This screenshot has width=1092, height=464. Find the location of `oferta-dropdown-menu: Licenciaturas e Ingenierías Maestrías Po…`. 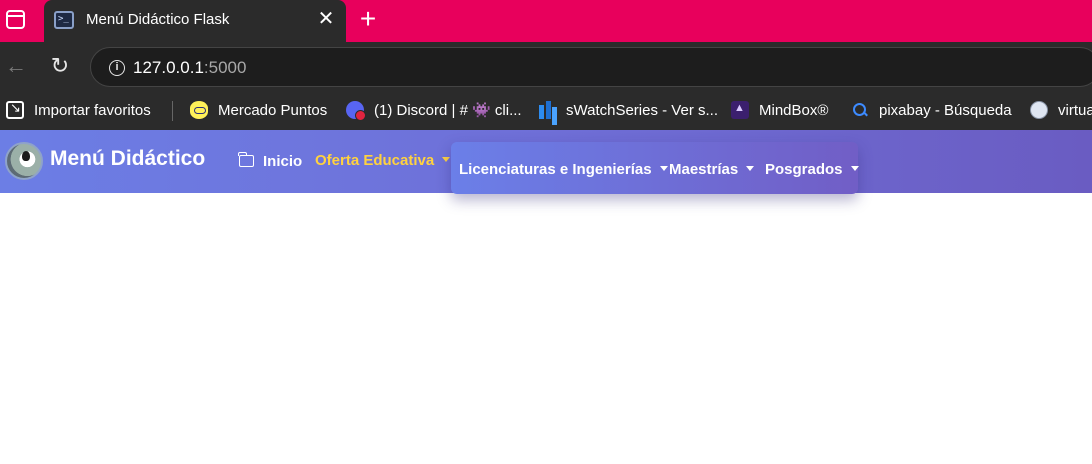

oferta-dropdown-menu: Licenciaturas e Ingenierías Maestrías Po… is located at coordinates (655, 168).